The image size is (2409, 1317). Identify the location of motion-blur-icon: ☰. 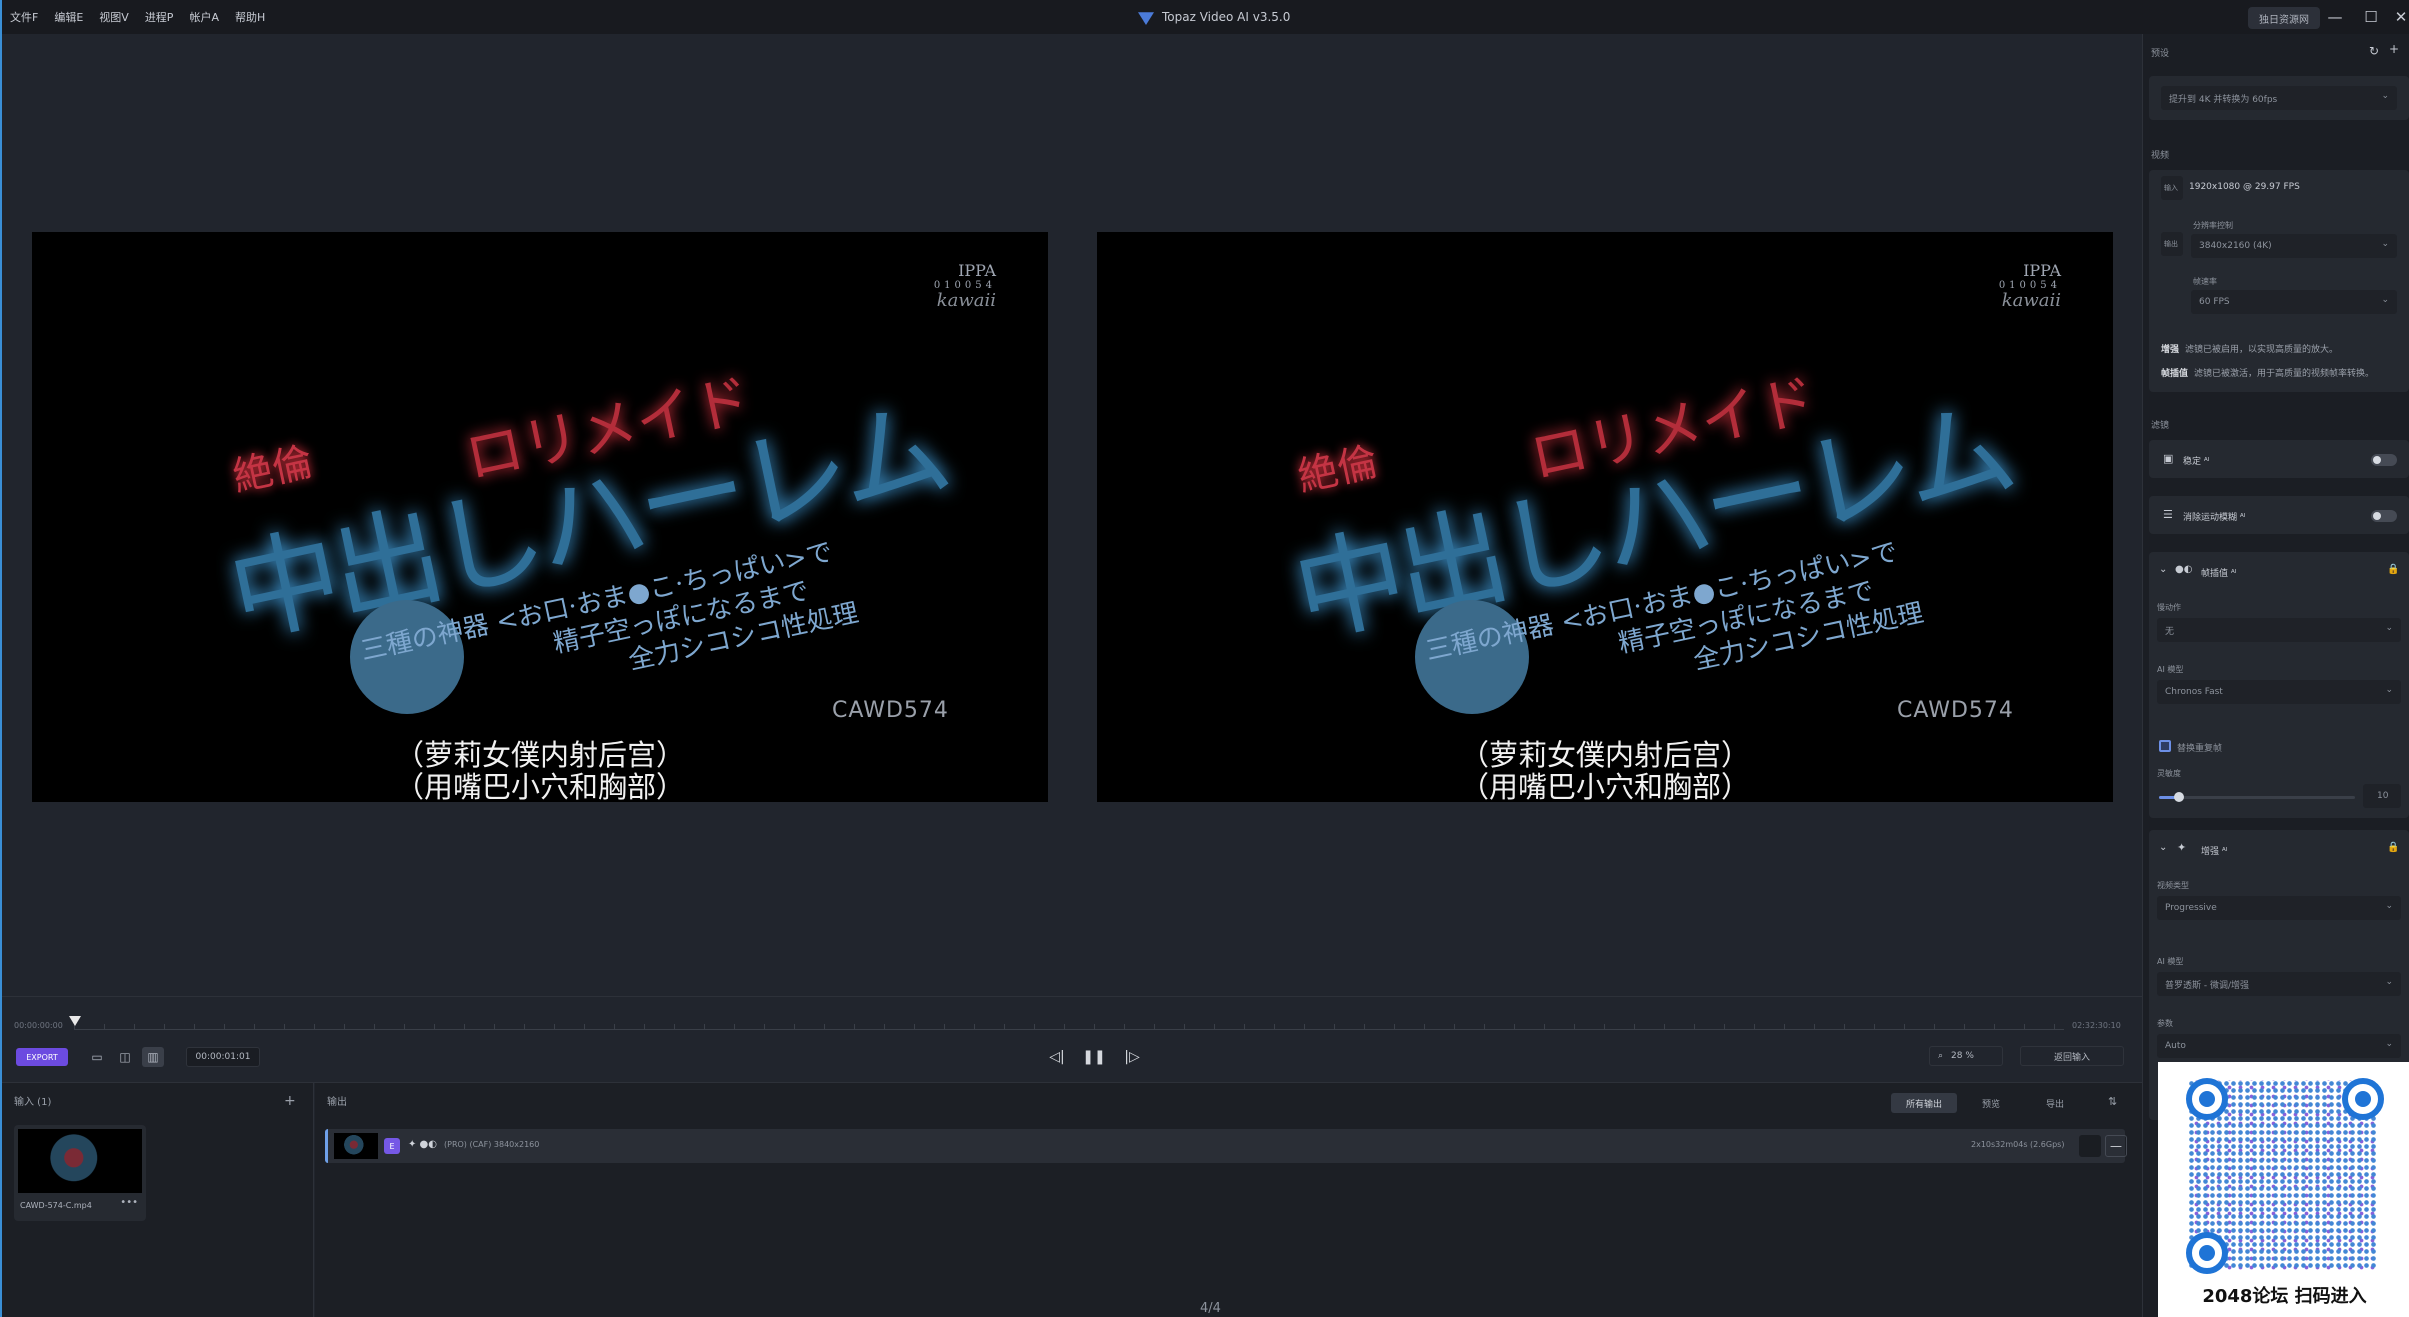
(2168, 514).